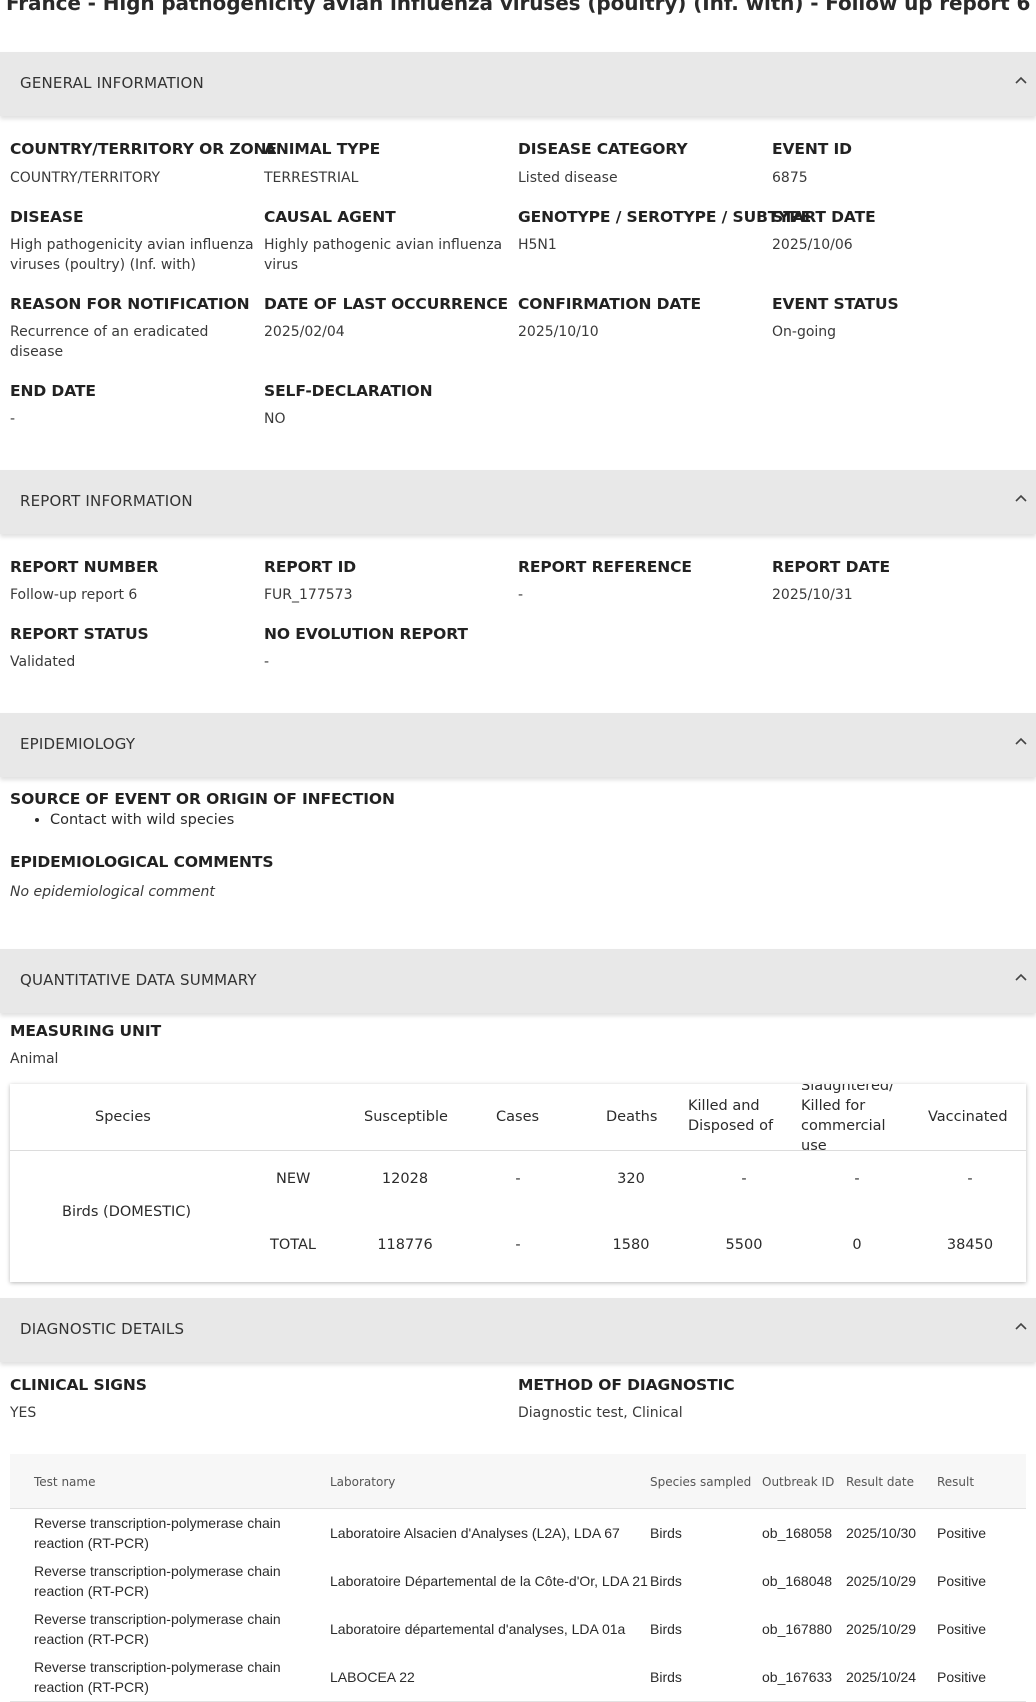 Image resolution: width=1036 pixels, height=1702 pixels. I want to click on end-date-value: -, so click(13, 419).